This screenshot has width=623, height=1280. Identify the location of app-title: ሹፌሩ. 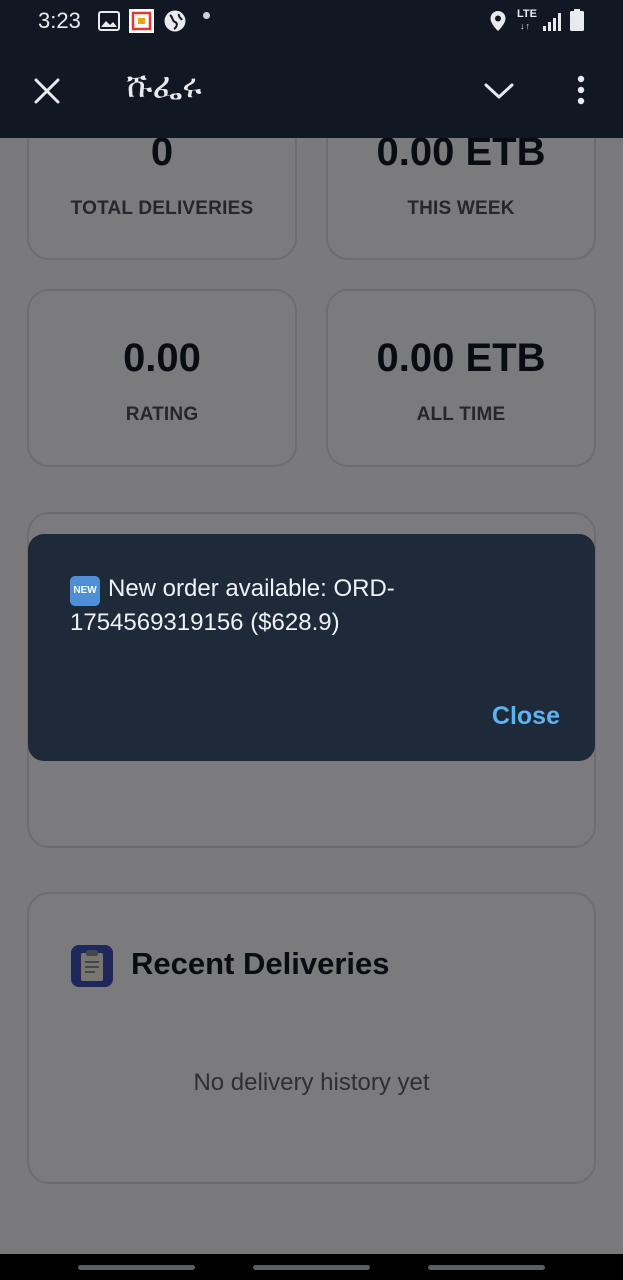
(164, 86).